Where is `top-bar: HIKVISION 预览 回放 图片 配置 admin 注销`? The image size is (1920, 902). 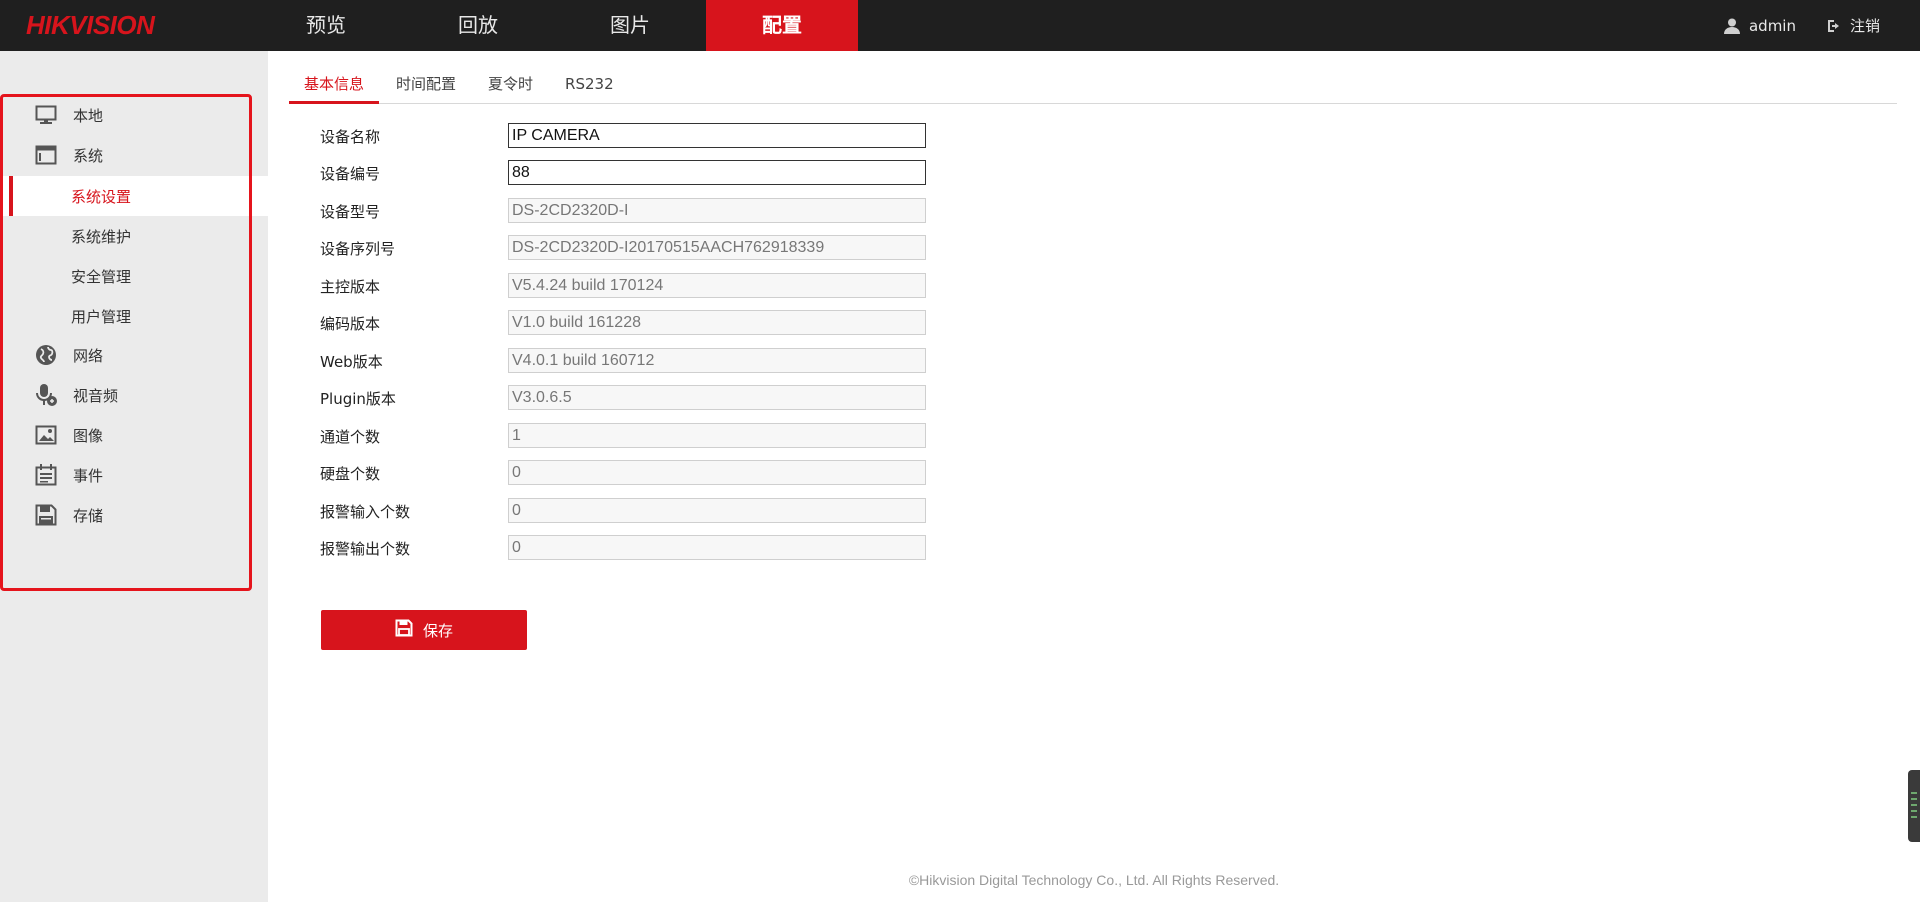
top-bar: HIKVISION 预览 回放 图片 配置 admin 注销 is located at coordinates (960, 25).